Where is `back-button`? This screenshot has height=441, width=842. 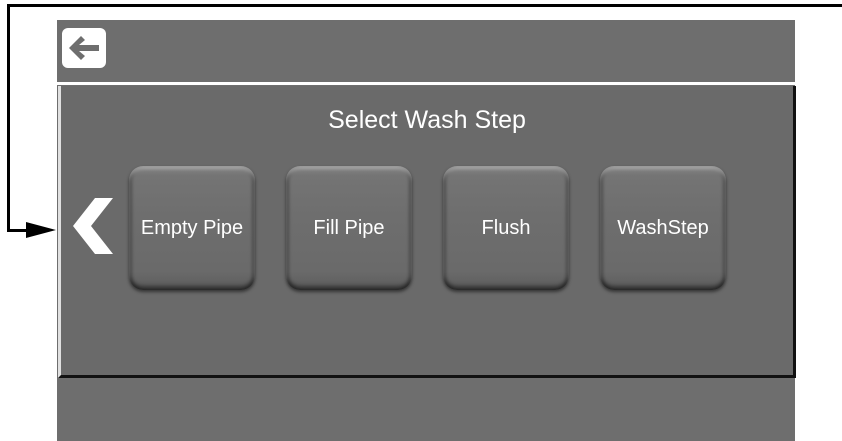
back-button is located at coordinates (84, 48).